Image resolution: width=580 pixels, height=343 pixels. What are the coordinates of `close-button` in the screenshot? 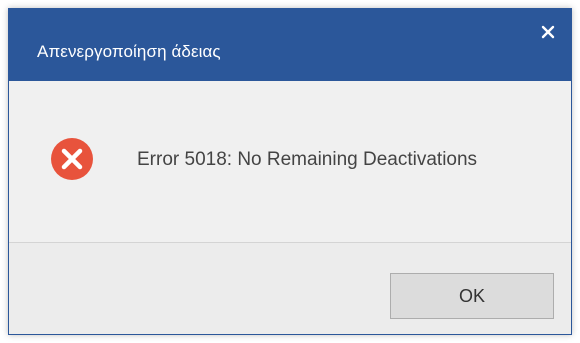 It's located at (548, 32).